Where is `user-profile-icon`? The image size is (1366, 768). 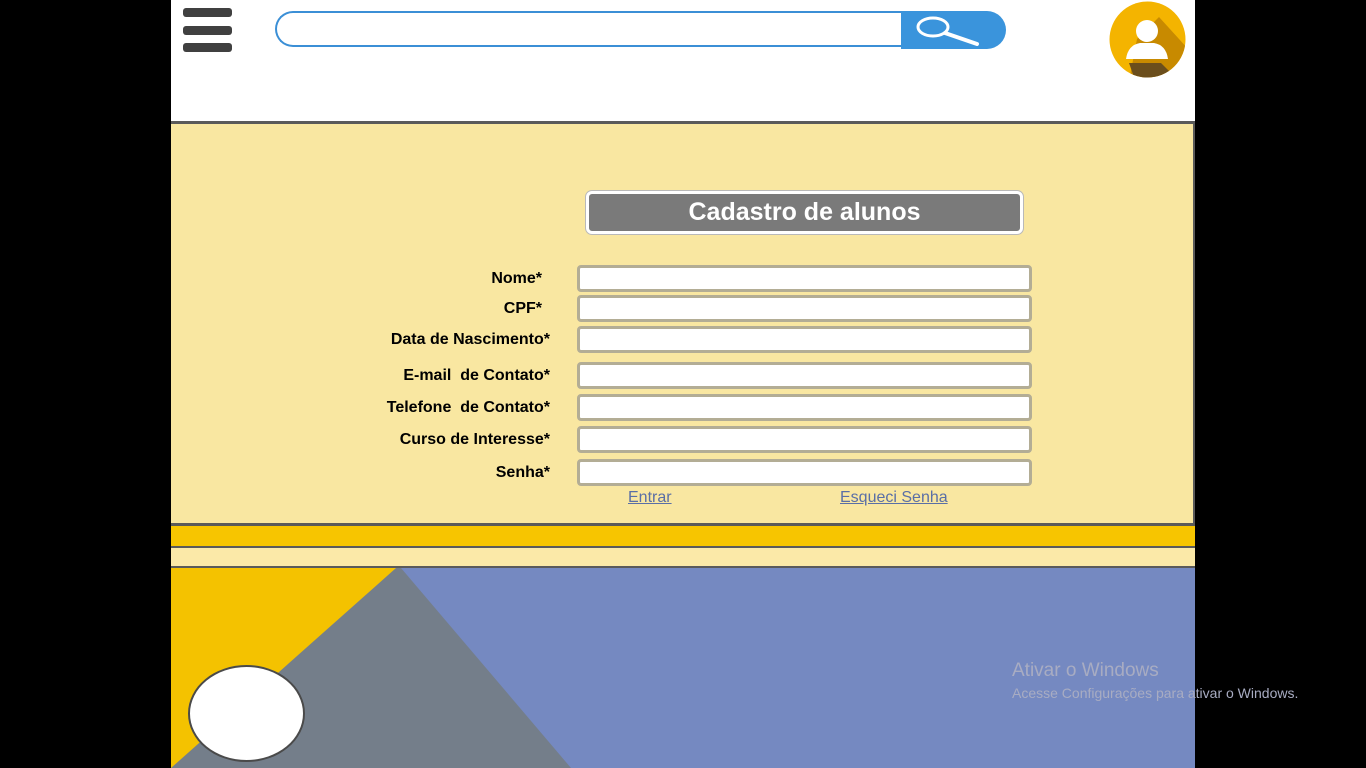
user-profile-icon is located at coordinates (1147, 39).